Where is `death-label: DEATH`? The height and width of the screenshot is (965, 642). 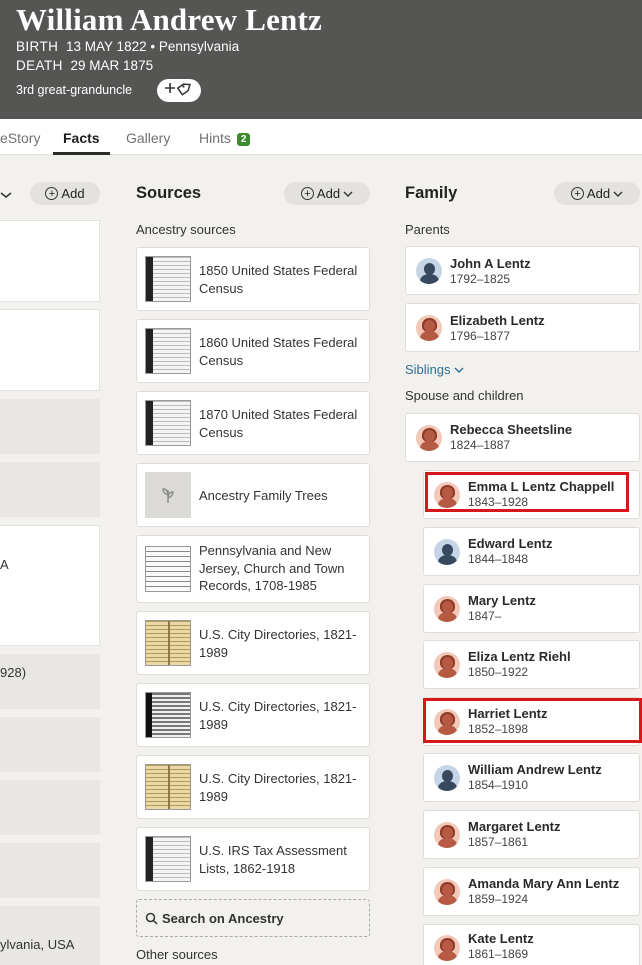
death-label: DEATH is located at coordinates (39, 65).